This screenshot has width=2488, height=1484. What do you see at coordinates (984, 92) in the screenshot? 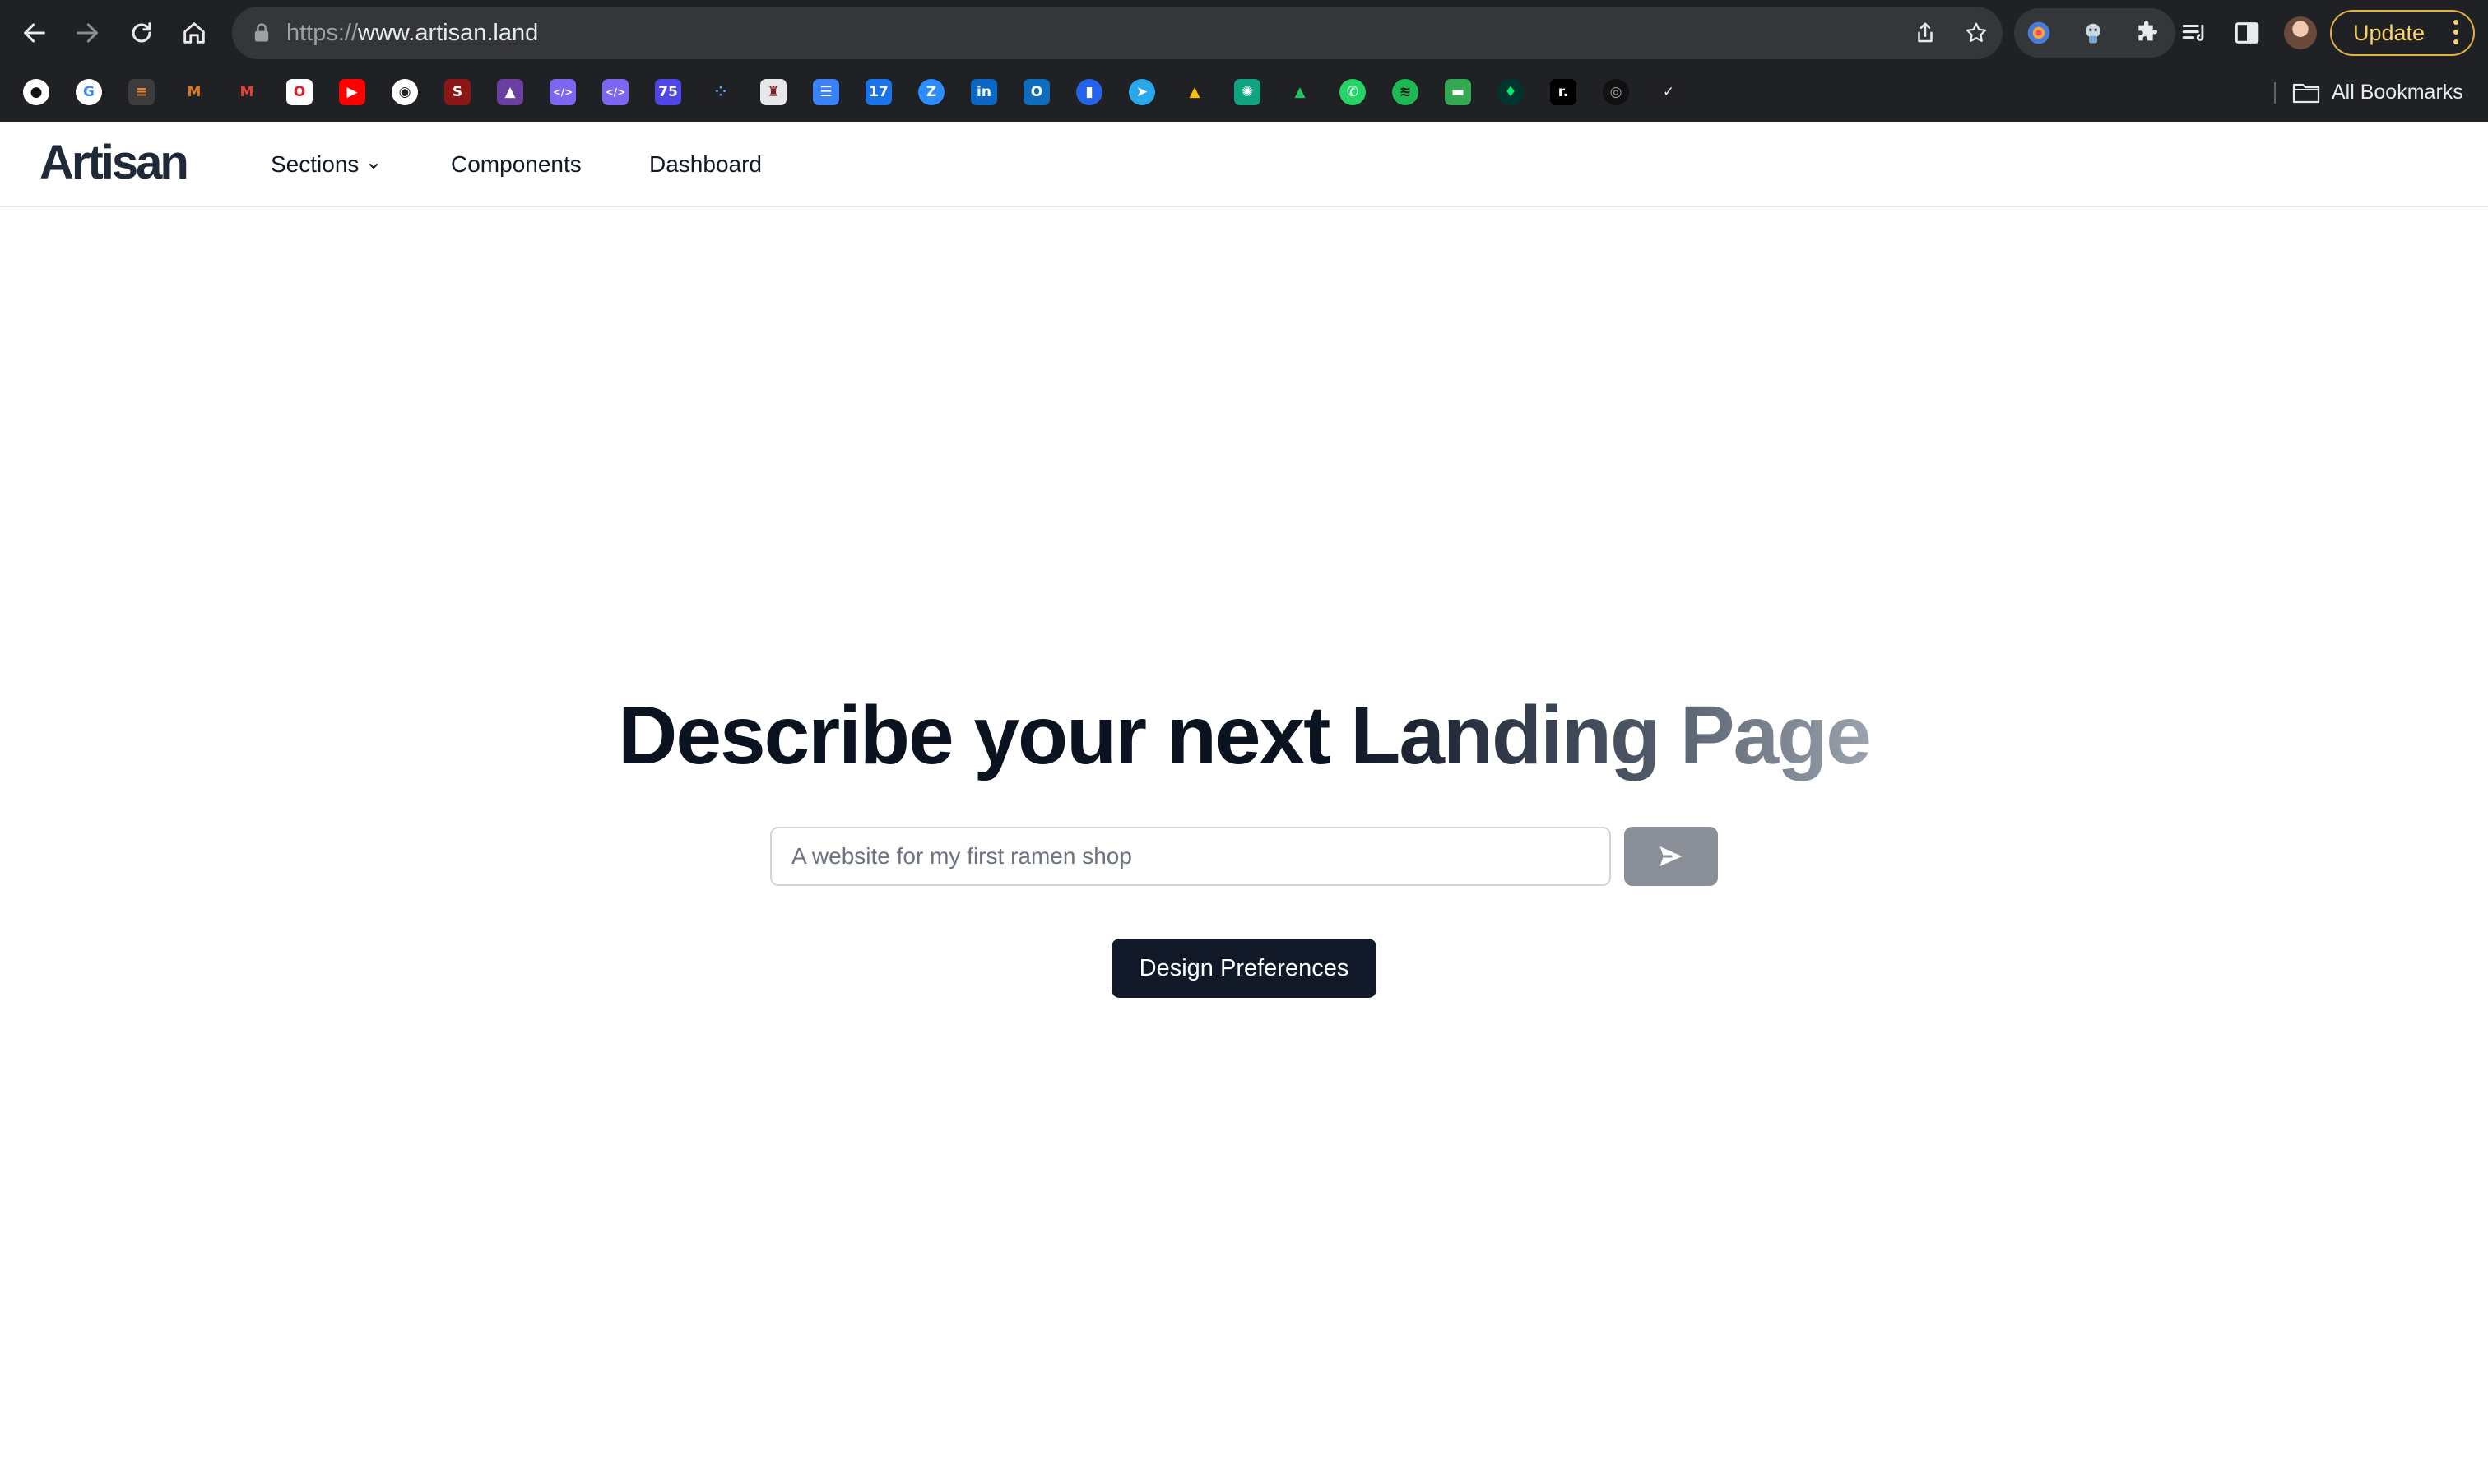
I see `bookmark-linkedin-icon: in` at bounding box center [984, 92].